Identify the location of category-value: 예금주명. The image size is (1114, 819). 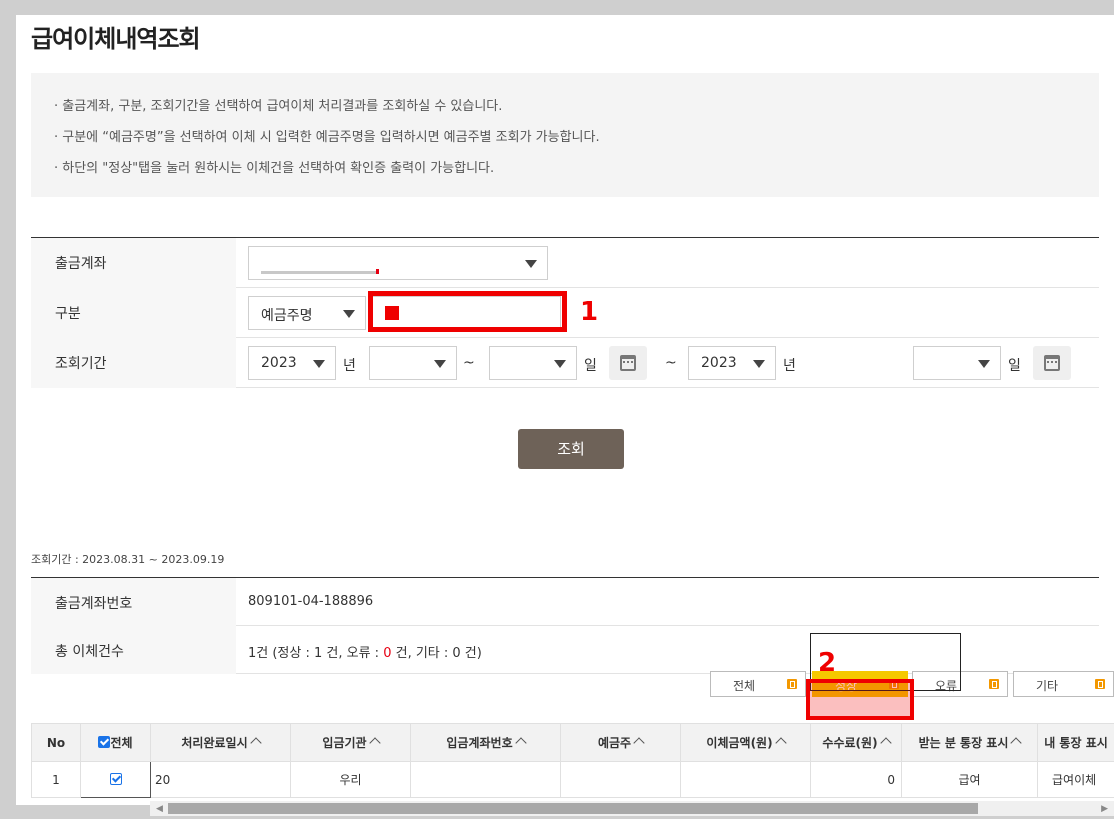
(287, 316).